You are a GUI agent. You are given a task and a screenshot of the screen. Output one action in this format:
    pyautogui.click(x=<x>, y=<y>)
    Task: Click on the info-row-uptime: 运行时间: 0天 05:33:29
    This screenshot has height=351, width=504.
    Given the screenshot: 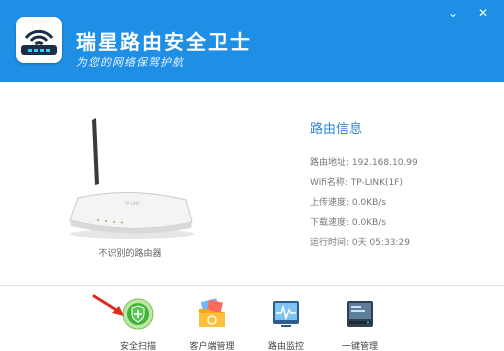 What is the action you would take?
    pyautogui.click(x=360, y=243)
    